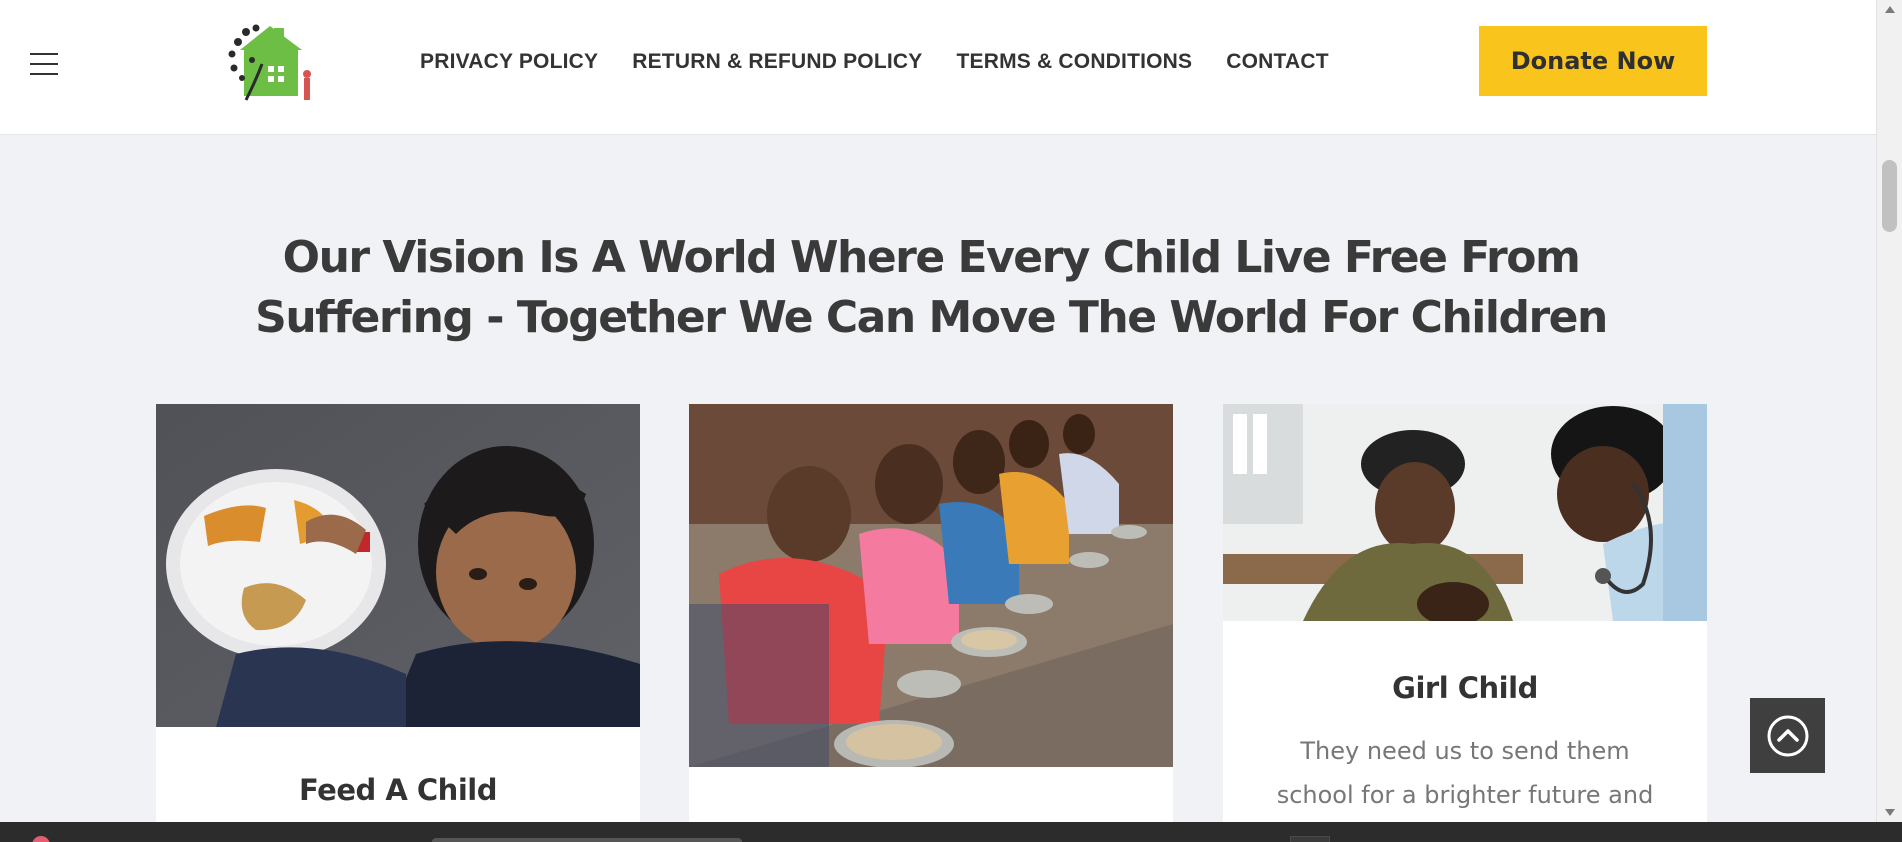  Describe the element at coordinates (398, 790) in the screenshot. I see `card-title: Feed A Child` at that location.